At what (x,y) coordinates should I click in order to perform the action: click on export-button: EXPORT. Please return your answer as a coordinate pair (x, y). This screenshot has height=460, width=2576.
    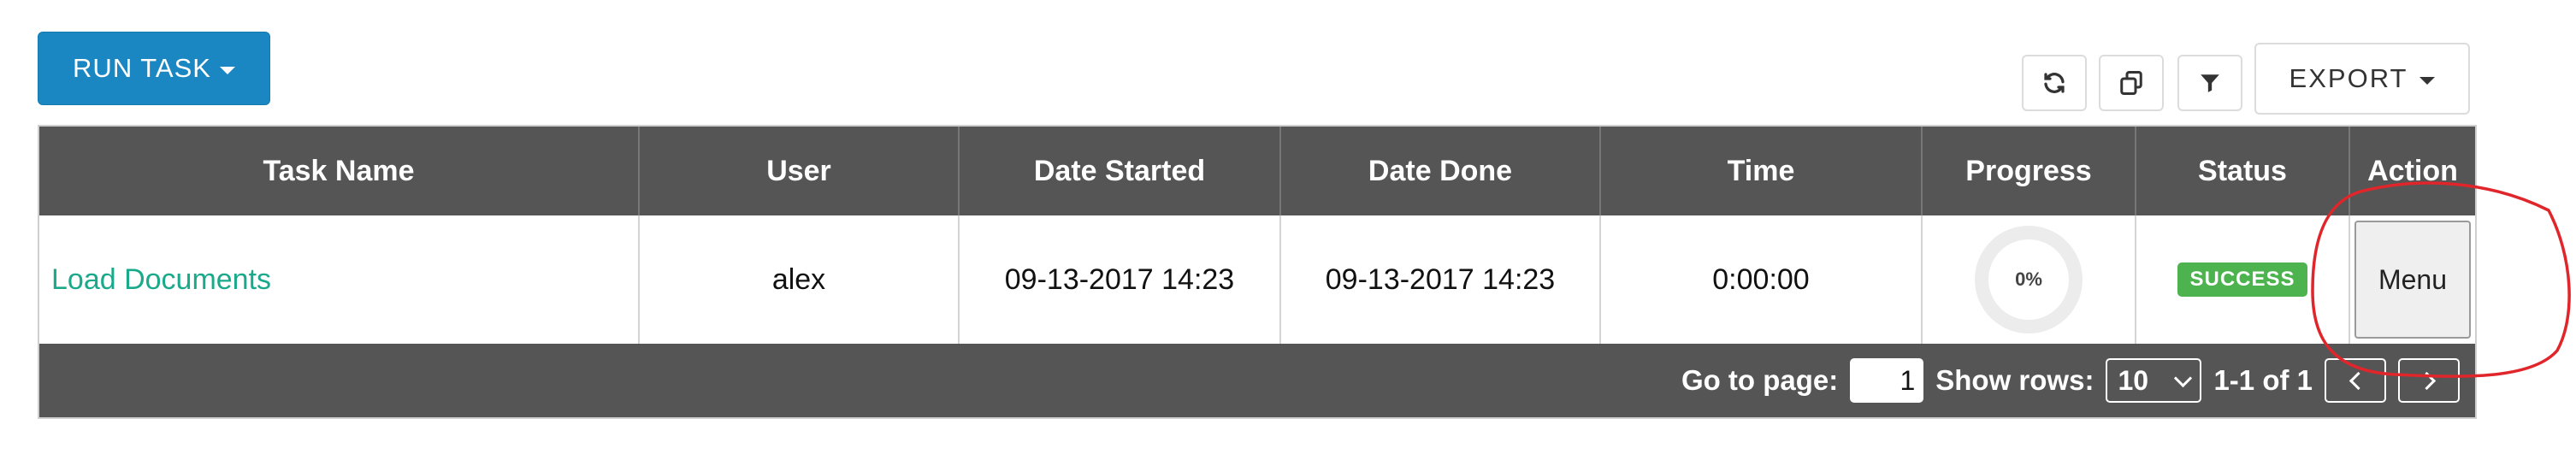
    Looking at the image, I should click on (2362, 79).